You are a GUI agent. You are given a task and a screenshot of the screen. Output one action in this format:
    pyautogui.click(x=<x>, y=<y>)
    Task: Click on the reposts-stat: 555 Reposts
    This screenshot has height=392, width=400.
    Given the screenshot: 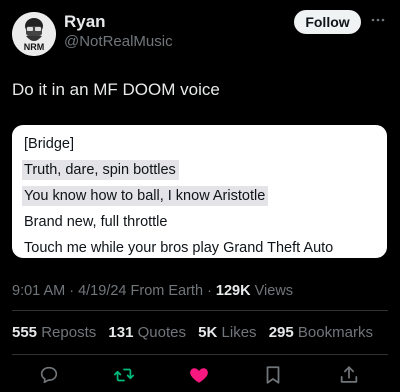 What is the action you would take?
    pyautogui.click(x=54, y=332)
    